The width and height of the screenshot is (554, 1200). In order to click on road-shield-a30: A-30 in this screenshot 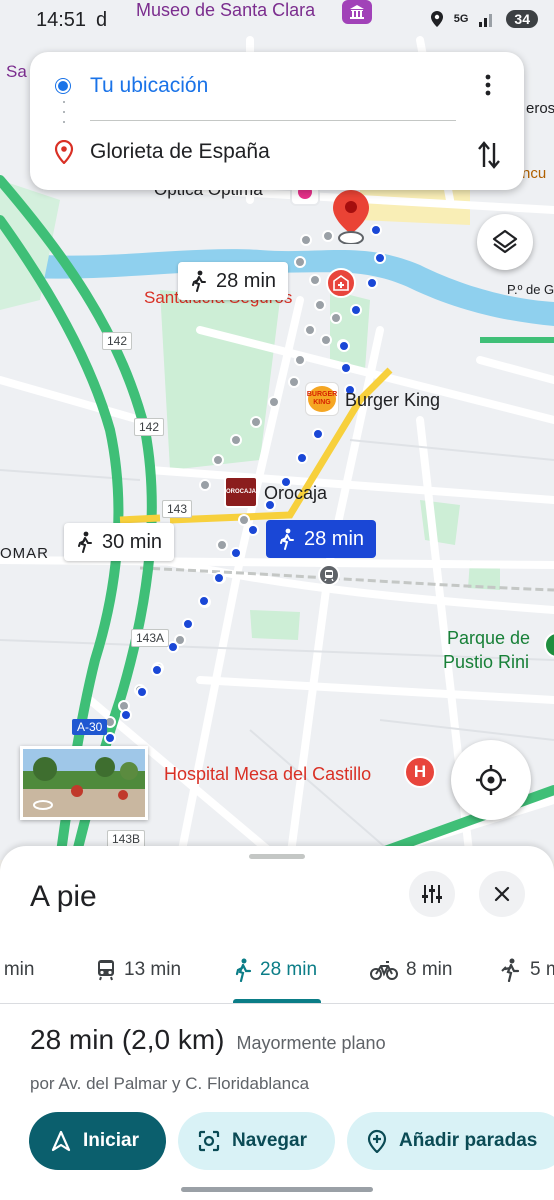, I will do `click(90, 727)`.